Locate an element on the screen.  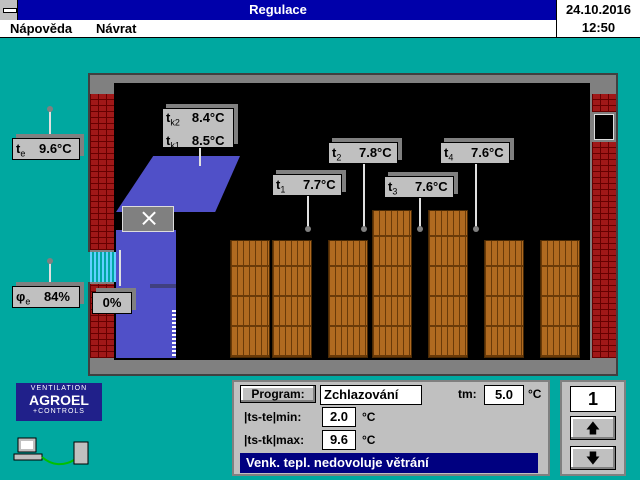
window-title-bar: Regulace is located at coordinates (278, 10).